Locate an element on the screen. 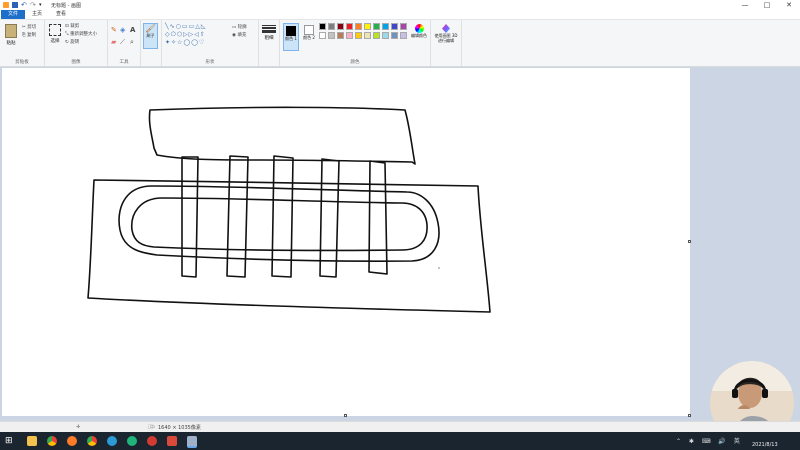 The width and height of the screenshot is (800, 450). brush-icon: 🖌 is located at coordinates (150, 28).